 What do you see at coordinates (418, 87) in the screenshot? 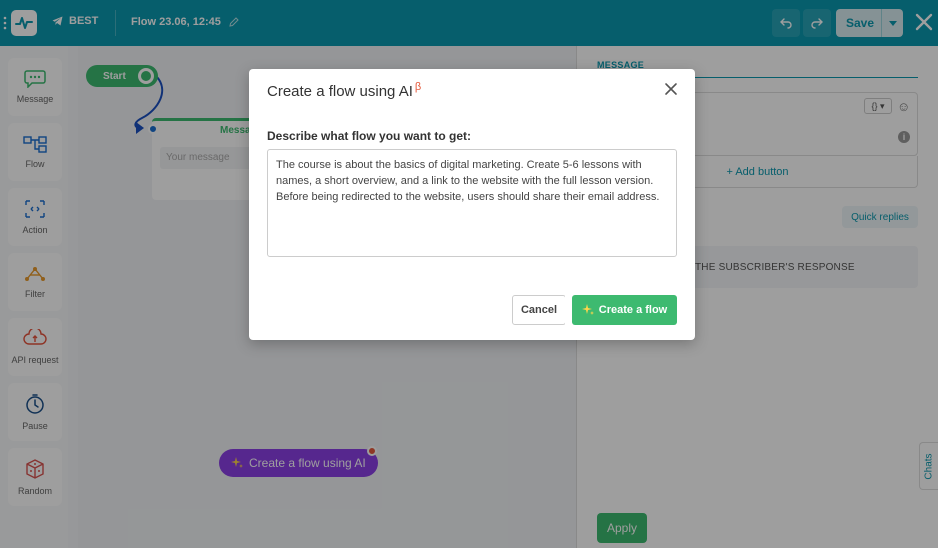
I see `beta-mark: β` at bounding box center [418, 87].